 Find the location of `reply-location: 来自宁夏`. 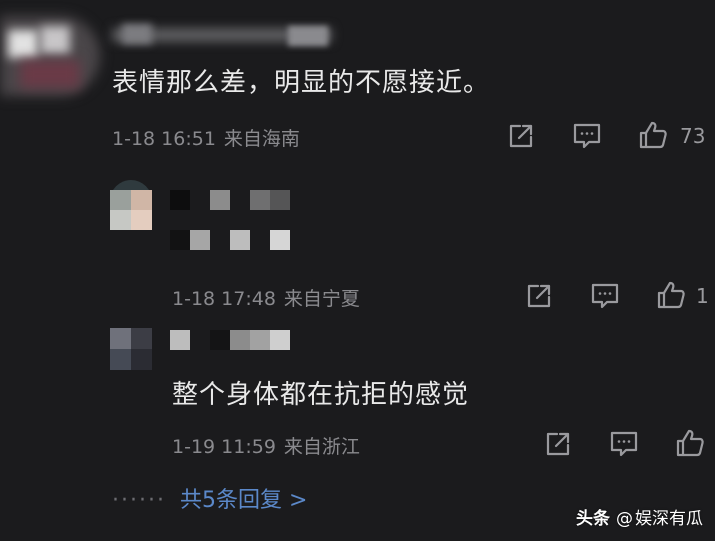

reply-location: 来自宁夏 is located at coordinates (321, 299).